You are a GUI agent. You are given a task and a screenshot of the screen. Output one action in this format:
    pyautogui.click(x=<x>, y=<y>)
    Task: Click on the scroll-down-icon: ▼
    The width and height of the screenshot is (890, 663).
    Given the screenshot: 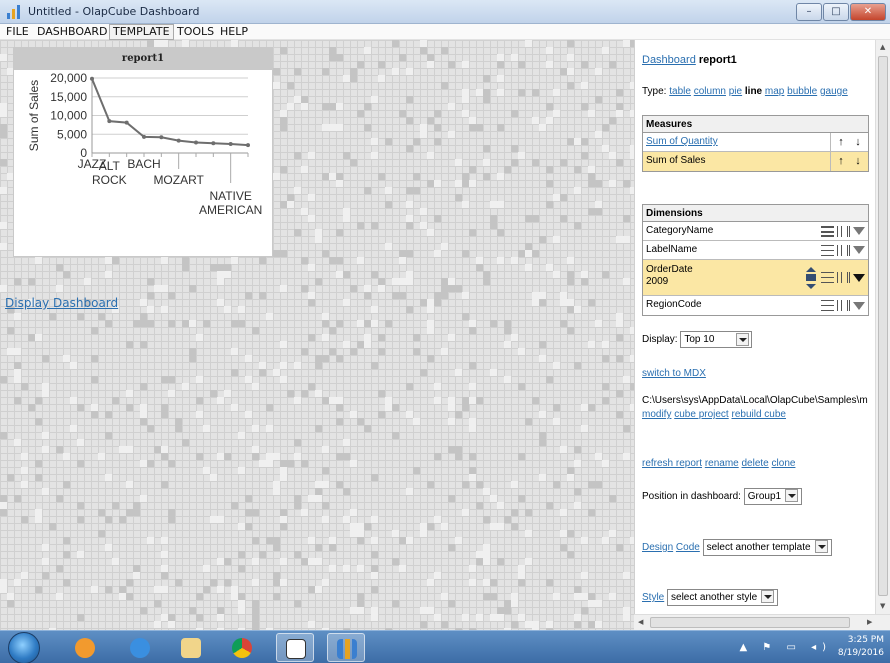 What is the action you would take?
    pyautogui.click(x=882, y=606)
    